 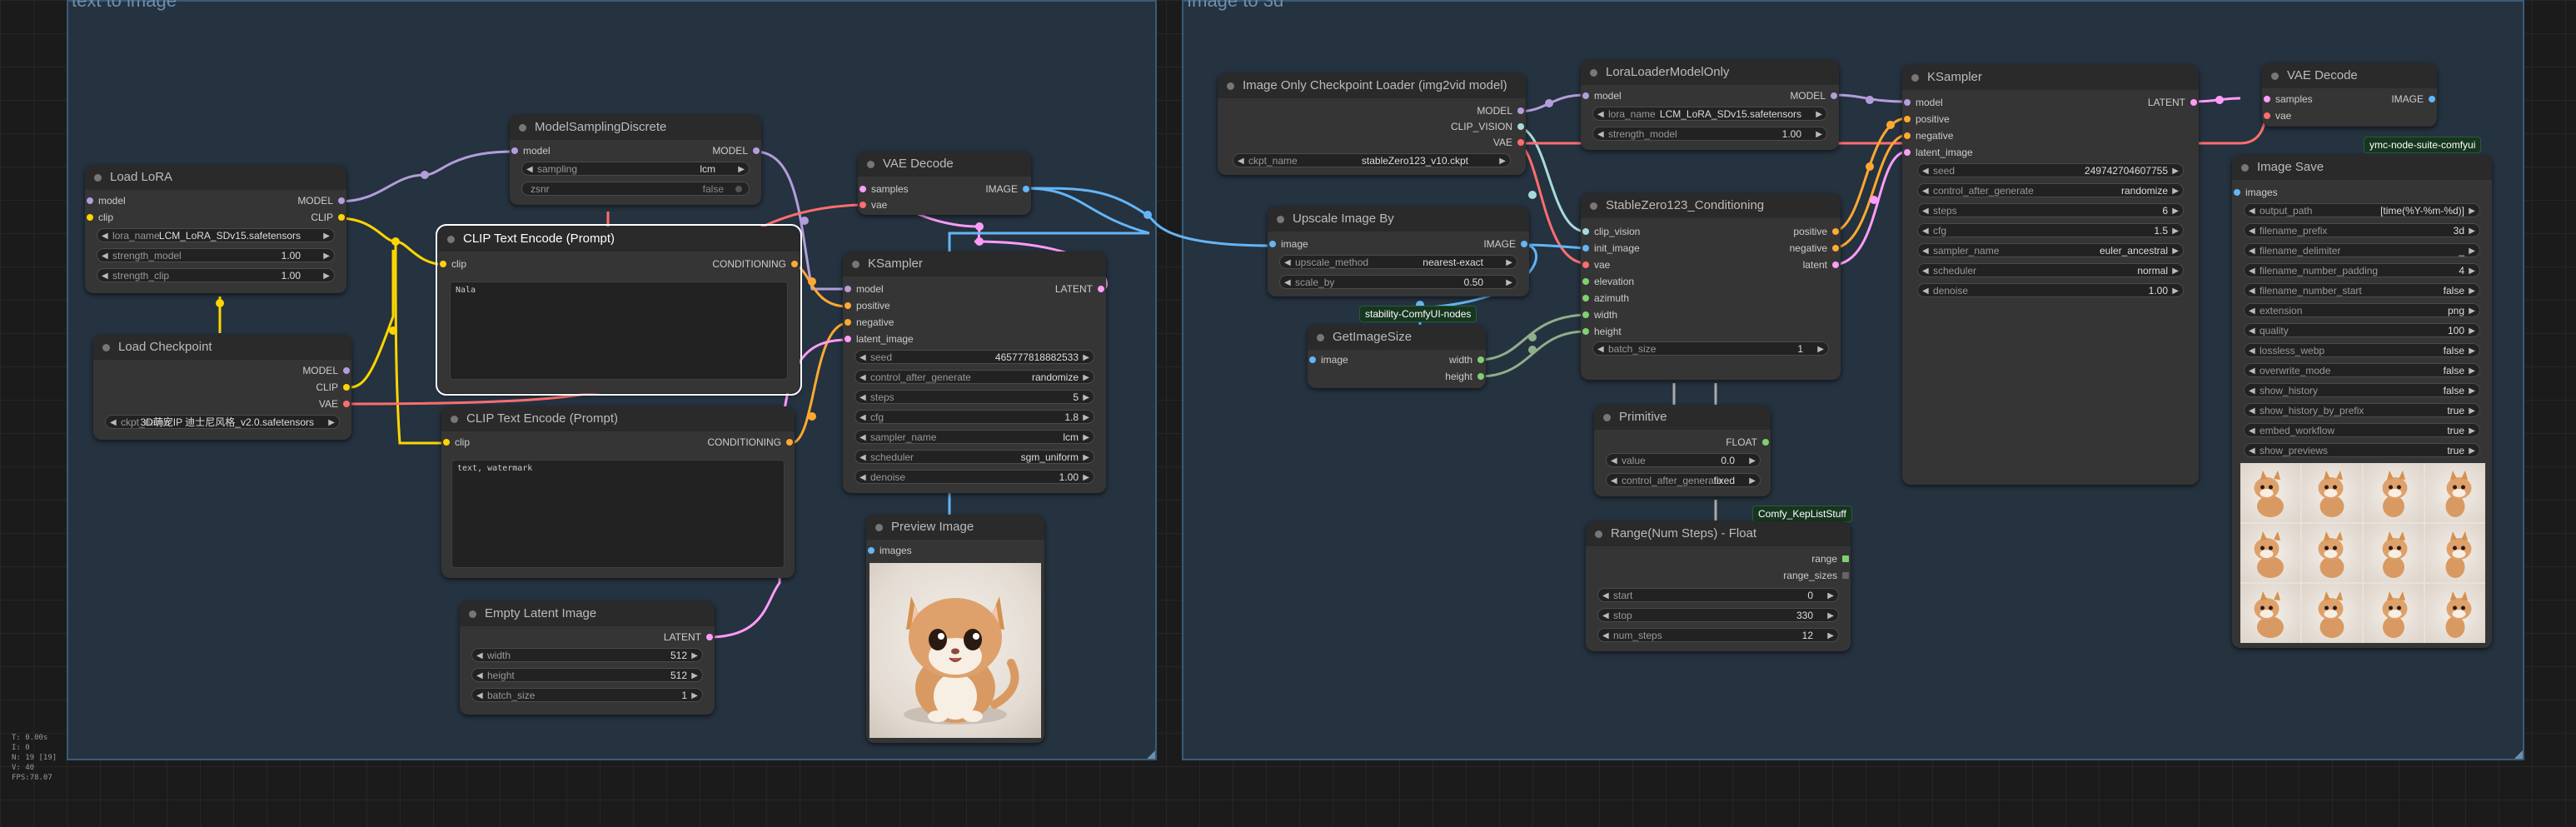 I want to click on width-input: ◀ width 512 ▶, so click(x=587, y=655).